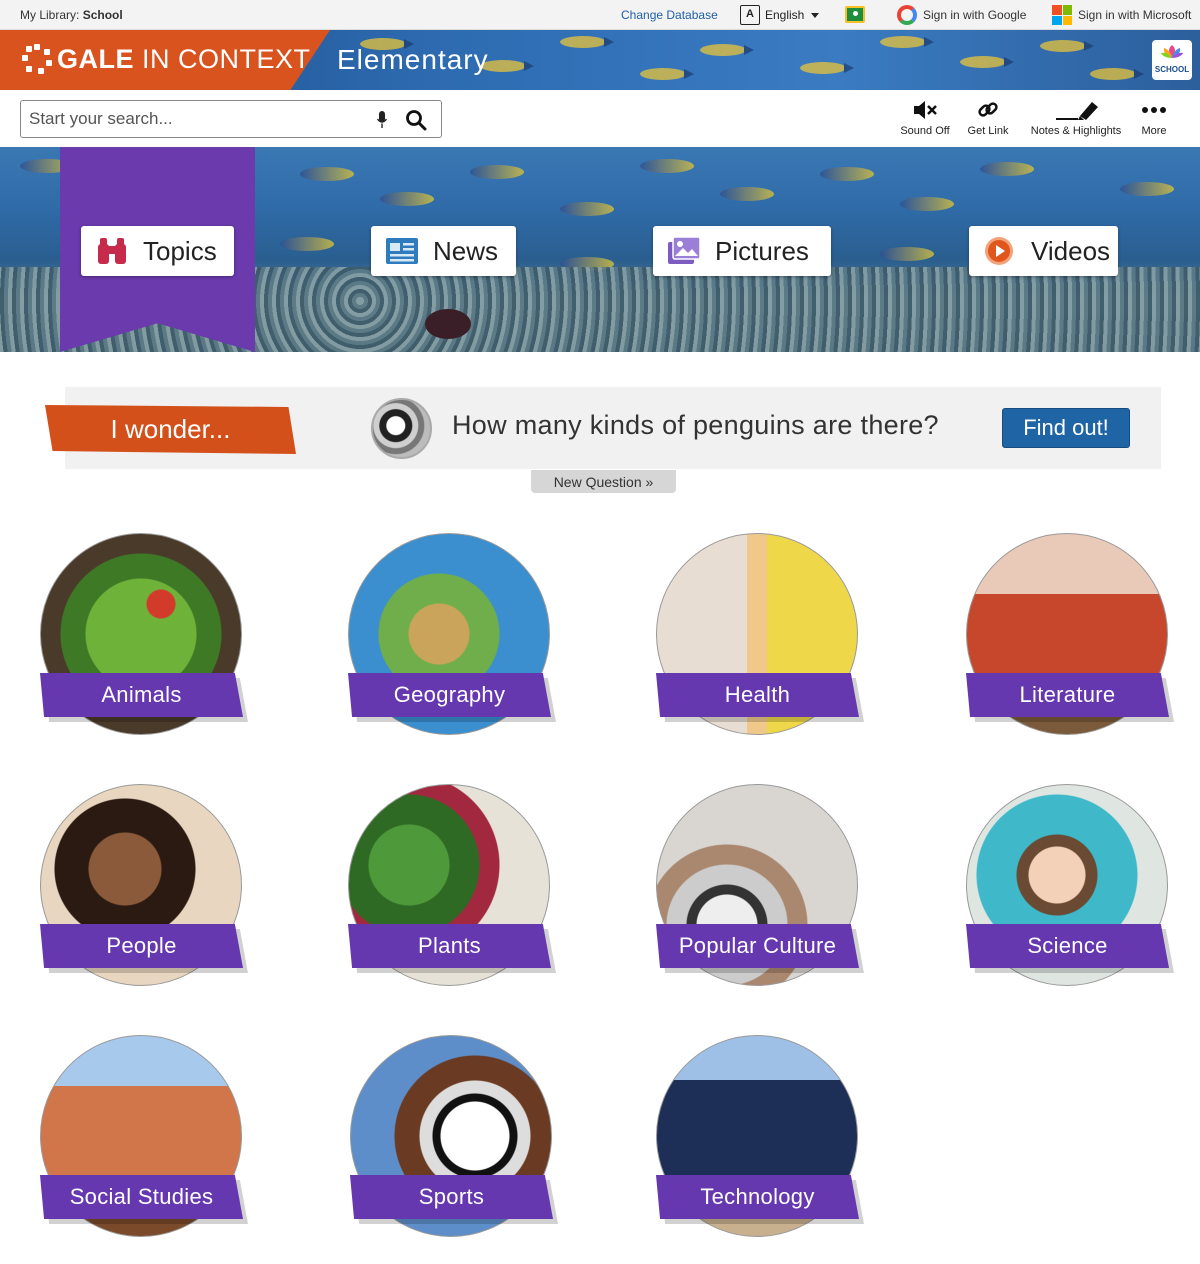 This screenshot has height=1264, width=1200. What do you see at coordinates (1154, 110) in the screenshot?
I see `more-dots-icon` at bounding box center [1154, 110].